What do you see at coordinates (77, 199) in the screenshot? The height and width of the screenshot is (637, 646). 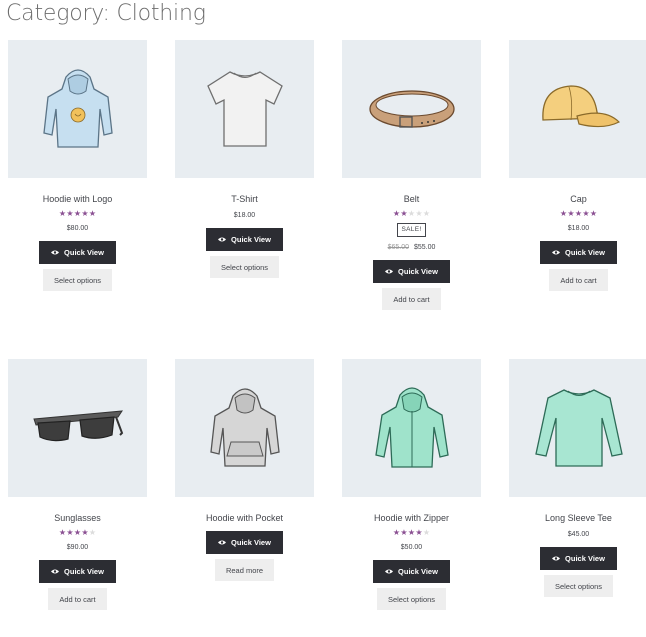 I see `product-title: Hoodie with Logo` at bounding box center [77, 199].